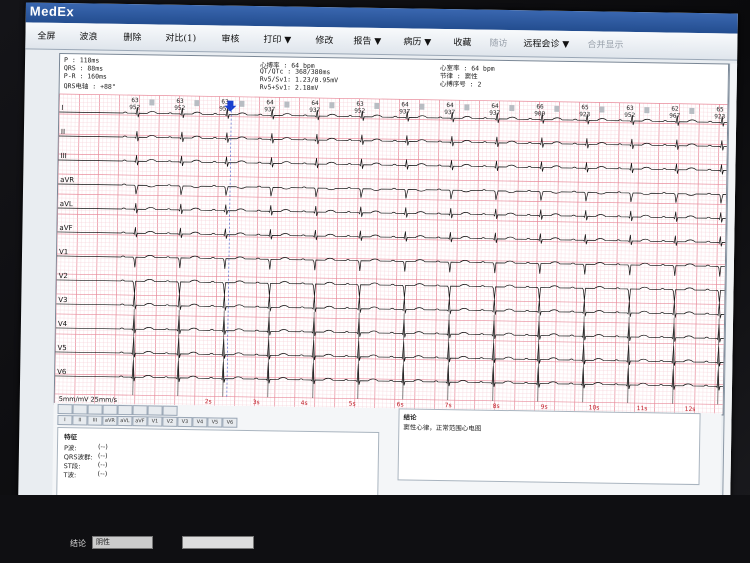 Image resolution: width=750 pixels, height=563 pixels. What do you see at coordinates (88, 35) in the screenshot?
I see `toolbar-1: 波浪` at bounding box center [88, 35].